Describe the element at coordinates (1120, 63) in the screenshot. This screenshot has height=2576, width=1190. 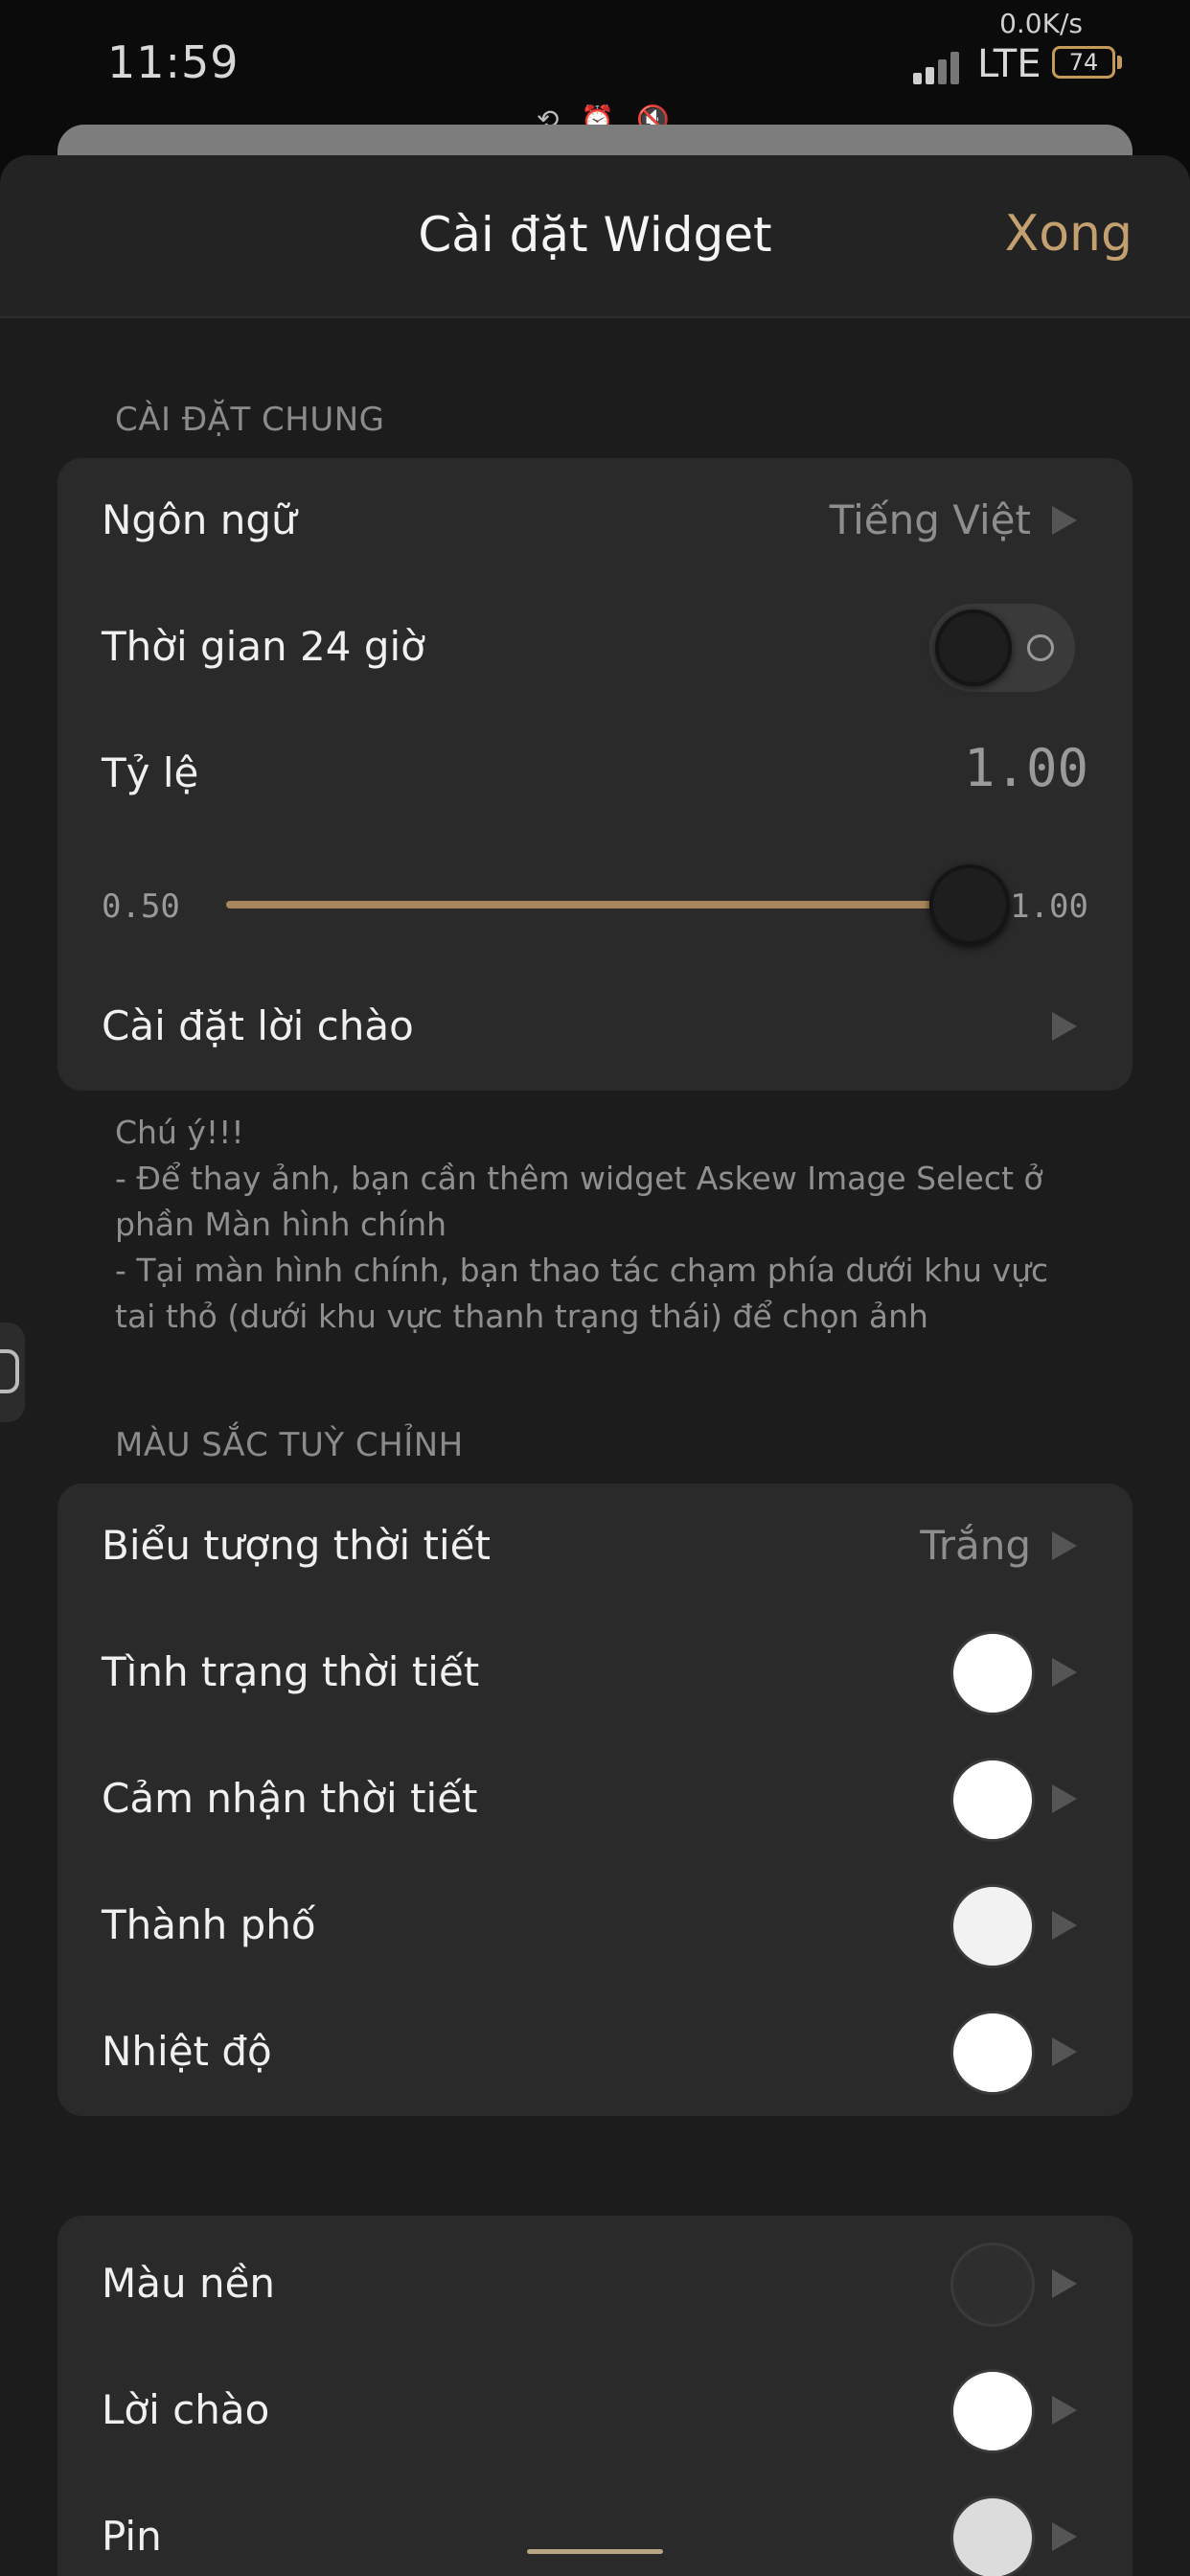
I see `battery-tip` at that location.